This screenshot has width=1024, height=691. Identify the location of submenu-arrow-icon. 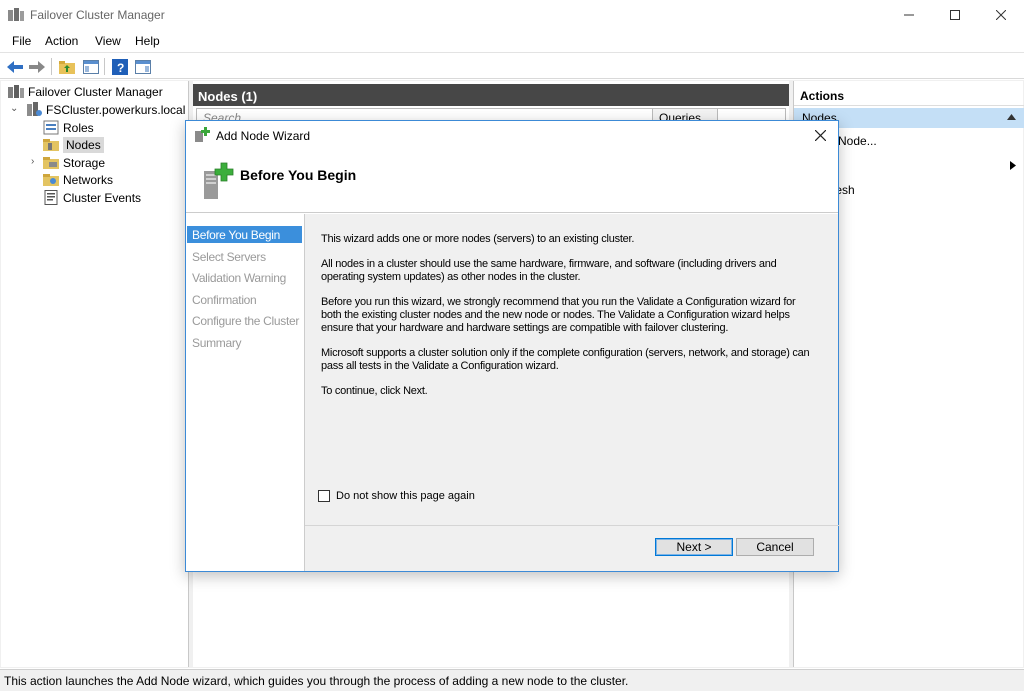
(1013, 165).